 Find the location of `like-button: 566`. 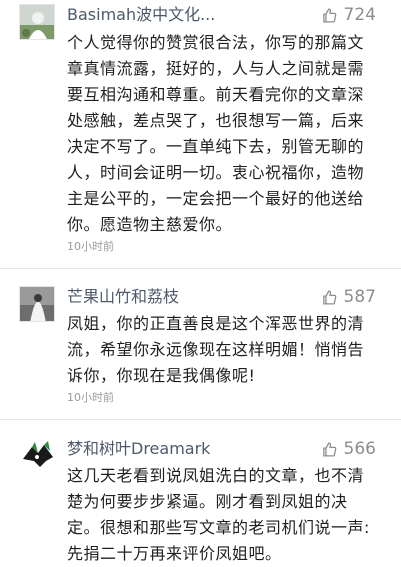

like-button: 566 is located at coordinates (348, 449).